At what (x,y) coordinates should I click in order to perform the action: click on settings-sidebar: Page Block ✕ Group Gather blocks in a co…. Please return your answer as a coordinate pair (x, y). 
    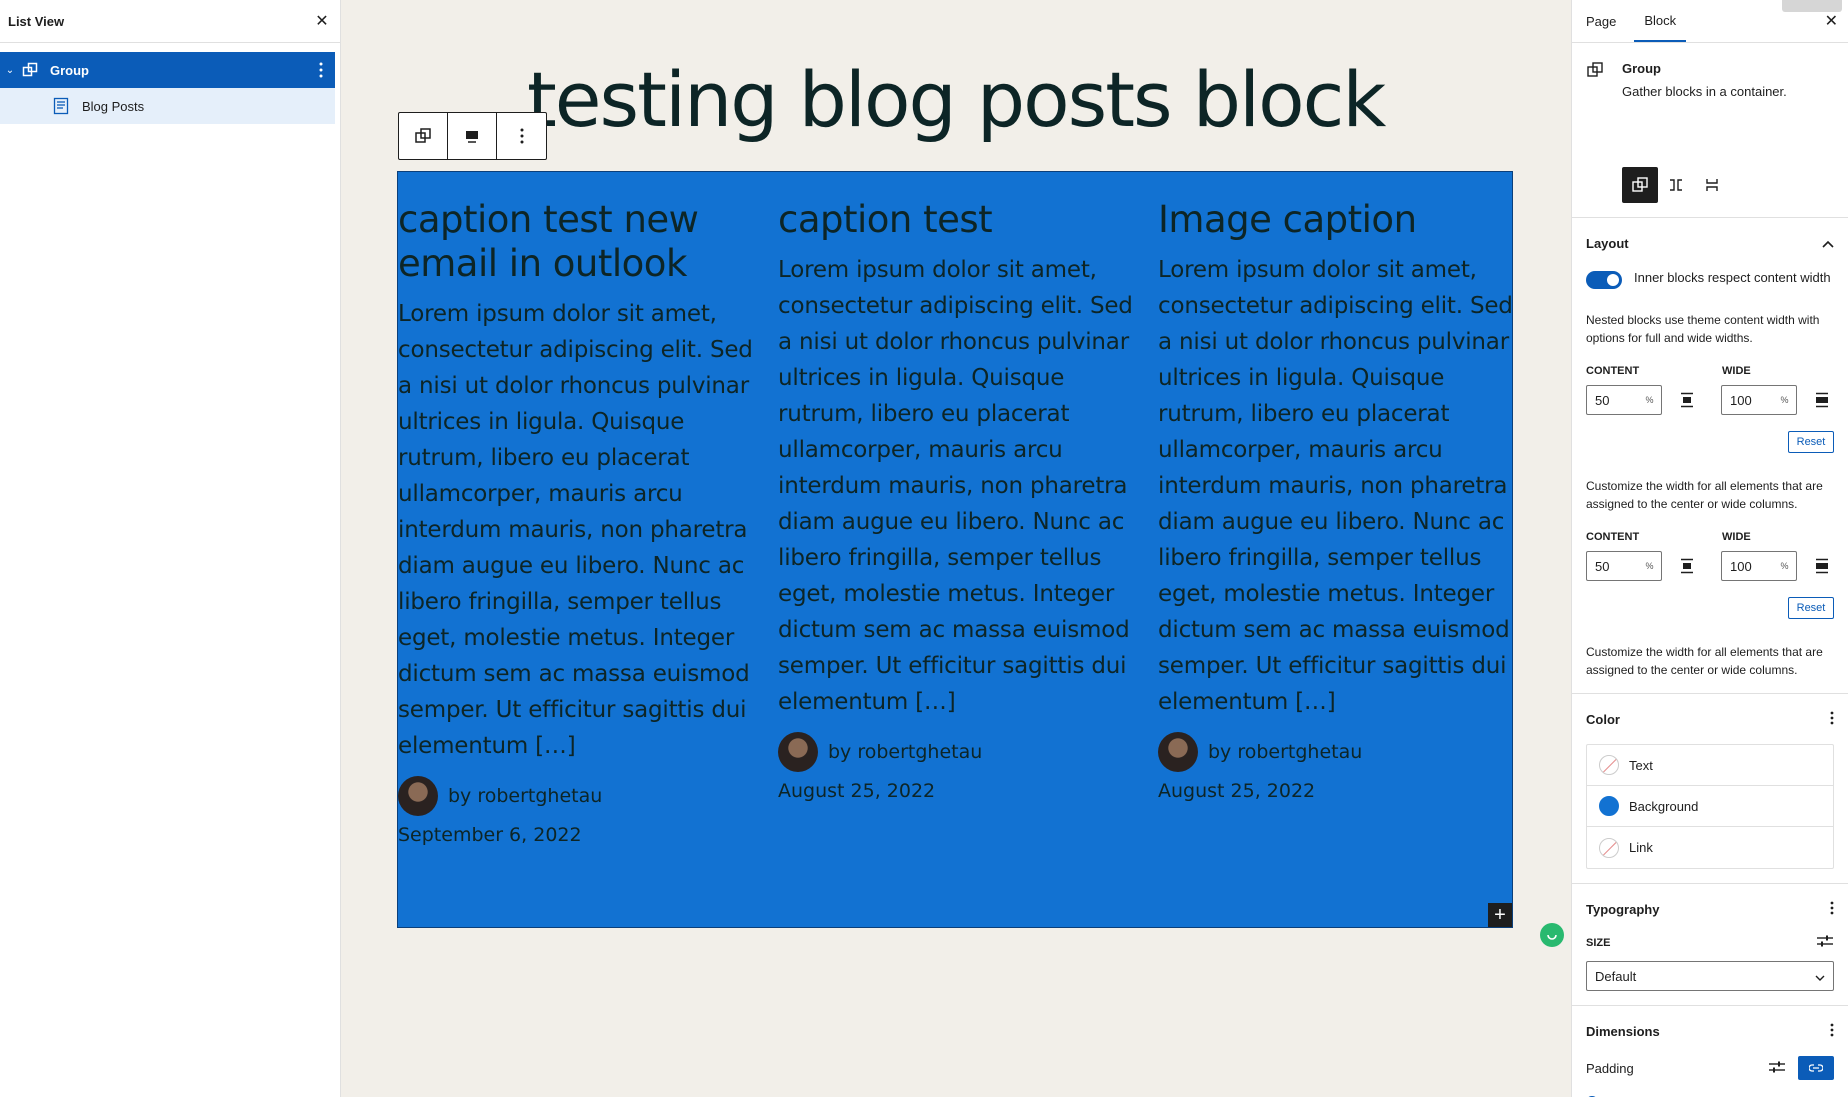
    Looking at the image, I should click on (1709, 548).